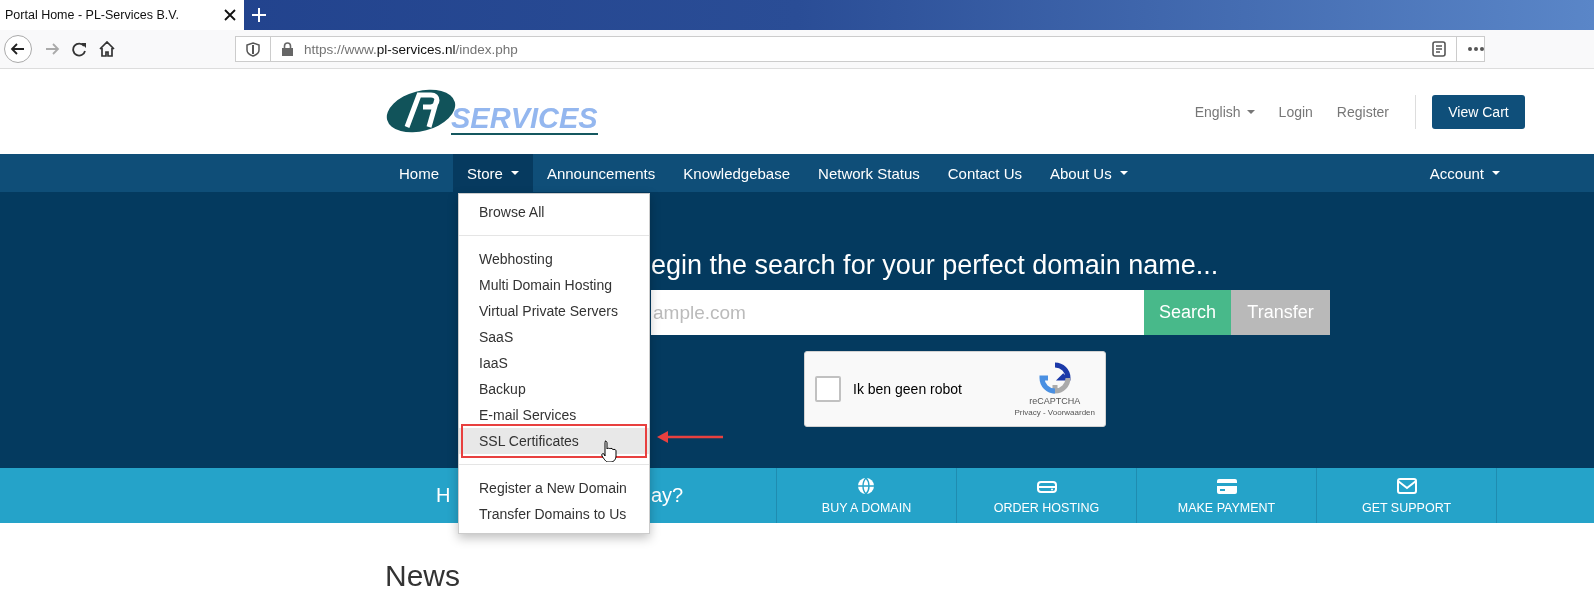 The image size is (1594, 615). What do you see at coordinates (866, 485) in the screenshot?
I see `globe-icon` at bounding box center [866, 485].